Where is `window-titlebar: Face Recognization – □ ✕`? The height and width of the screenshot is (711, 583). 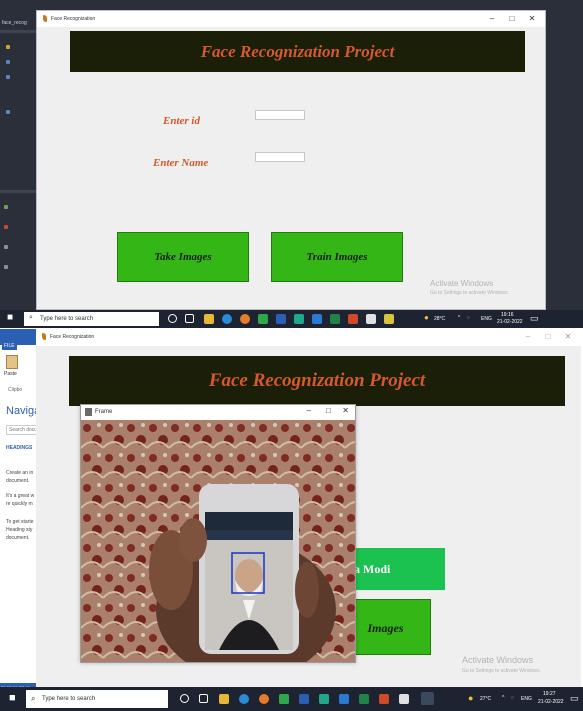
window-titlebar: Face Recognization – □ ✕ is located at coordinates (291, 19).